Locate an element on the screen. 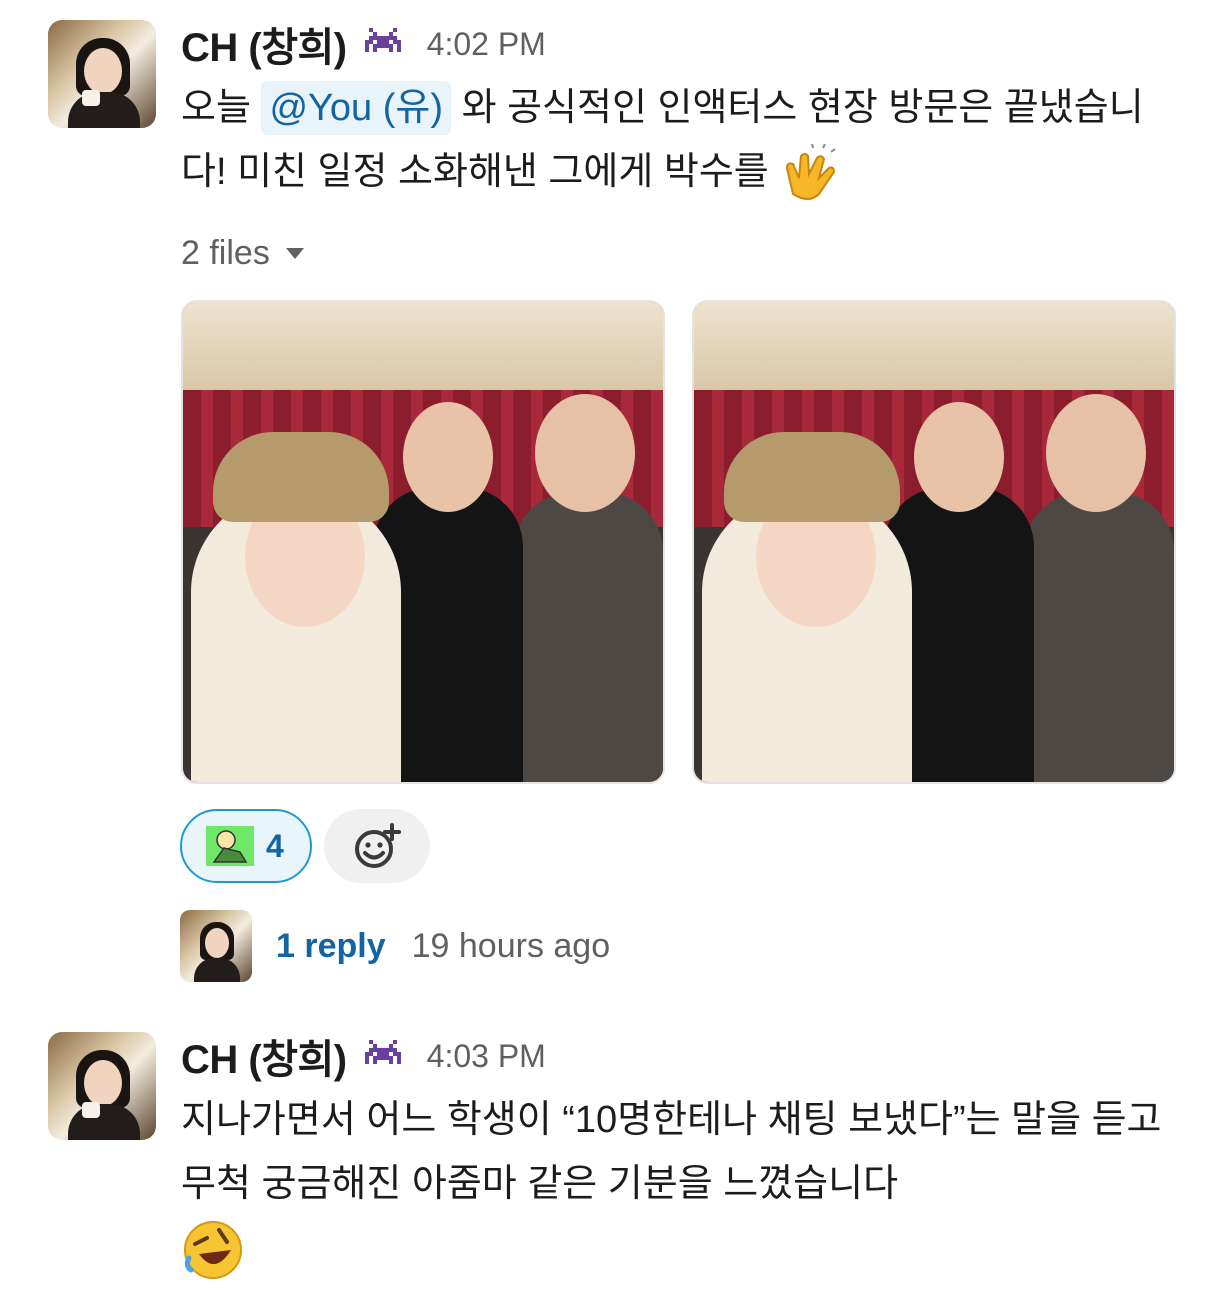 The width and height of the screenshot is (1210, 1306). files-label: 2 files is located at coordinates (225, 253).